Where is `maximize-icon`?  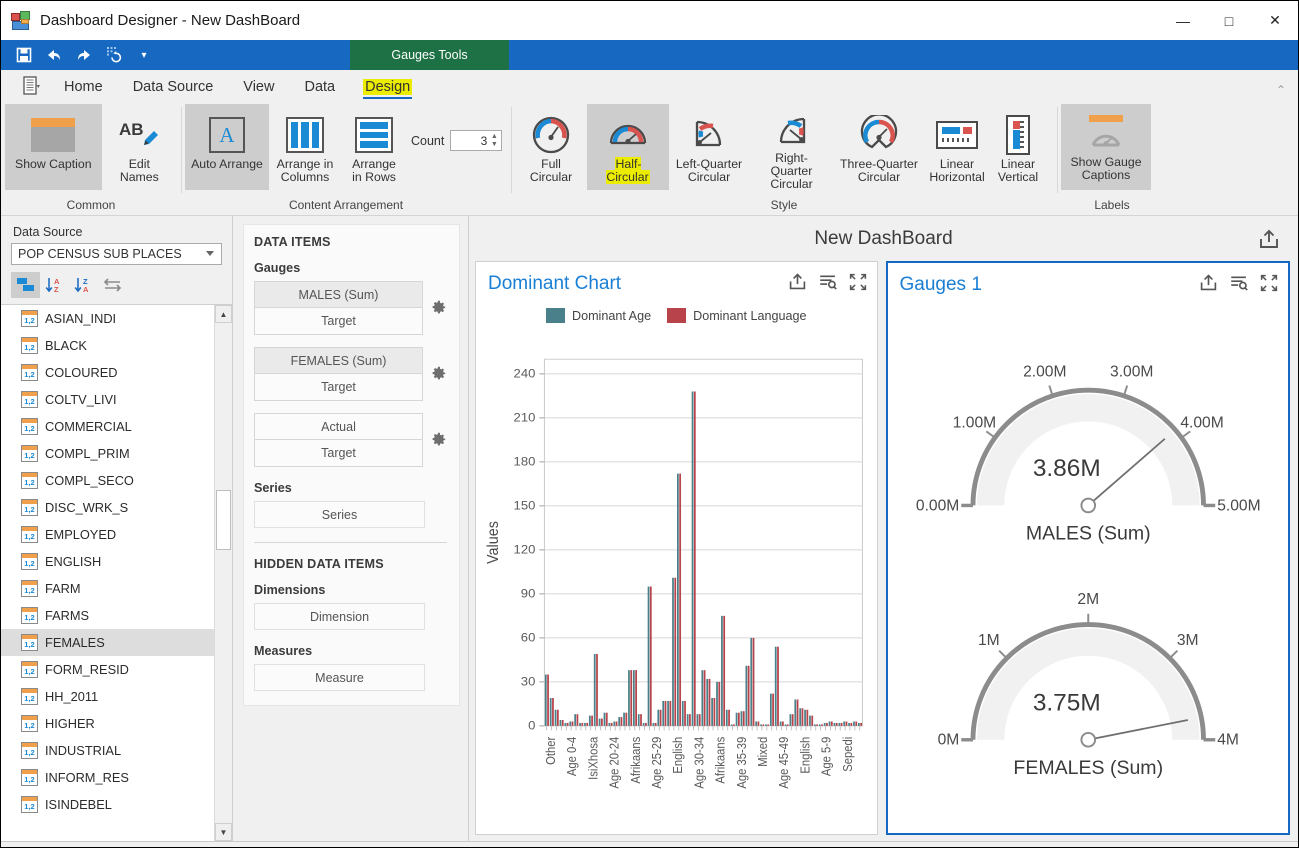
maximize-icon is located at coordinates (1269, 285).